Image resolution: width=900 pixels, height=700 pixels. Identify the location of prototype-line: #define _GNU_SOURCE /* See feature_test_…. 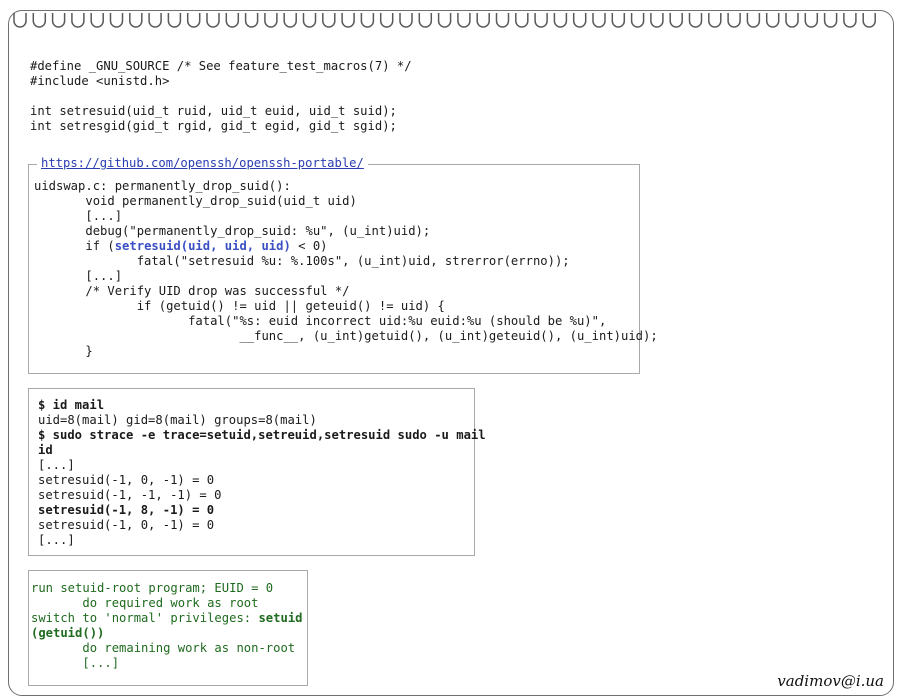
(221, 66).